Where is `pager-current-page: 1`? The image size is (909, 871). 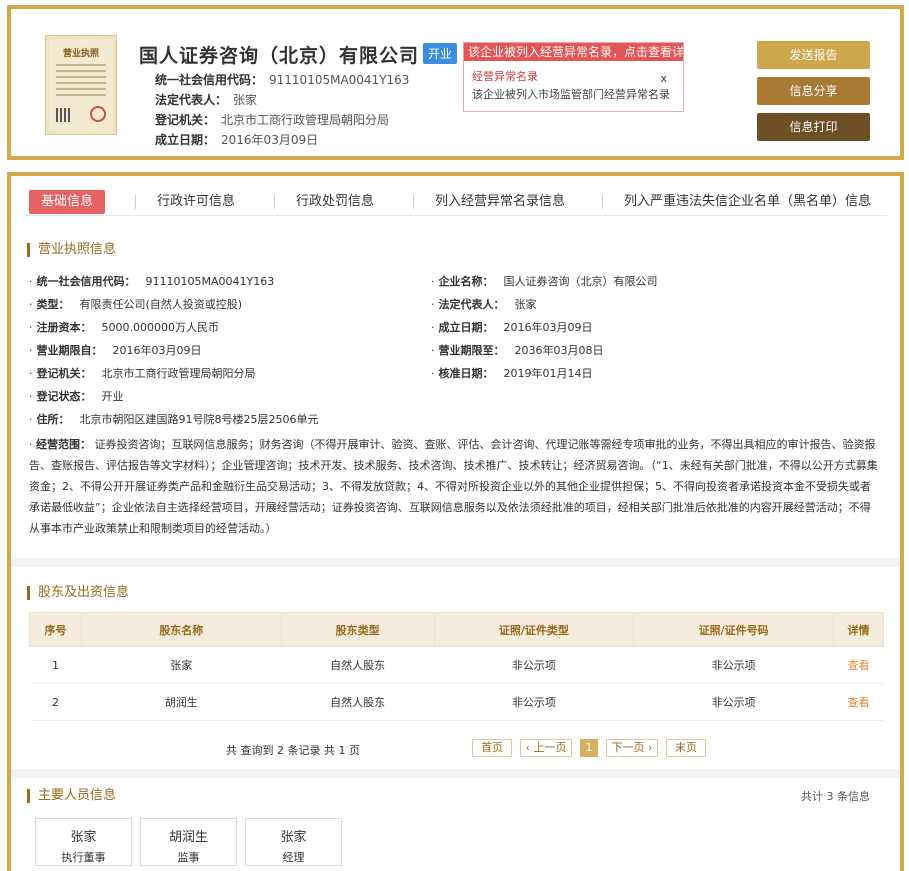 pager-current-page: 1 is located at coordinates (589, 748).